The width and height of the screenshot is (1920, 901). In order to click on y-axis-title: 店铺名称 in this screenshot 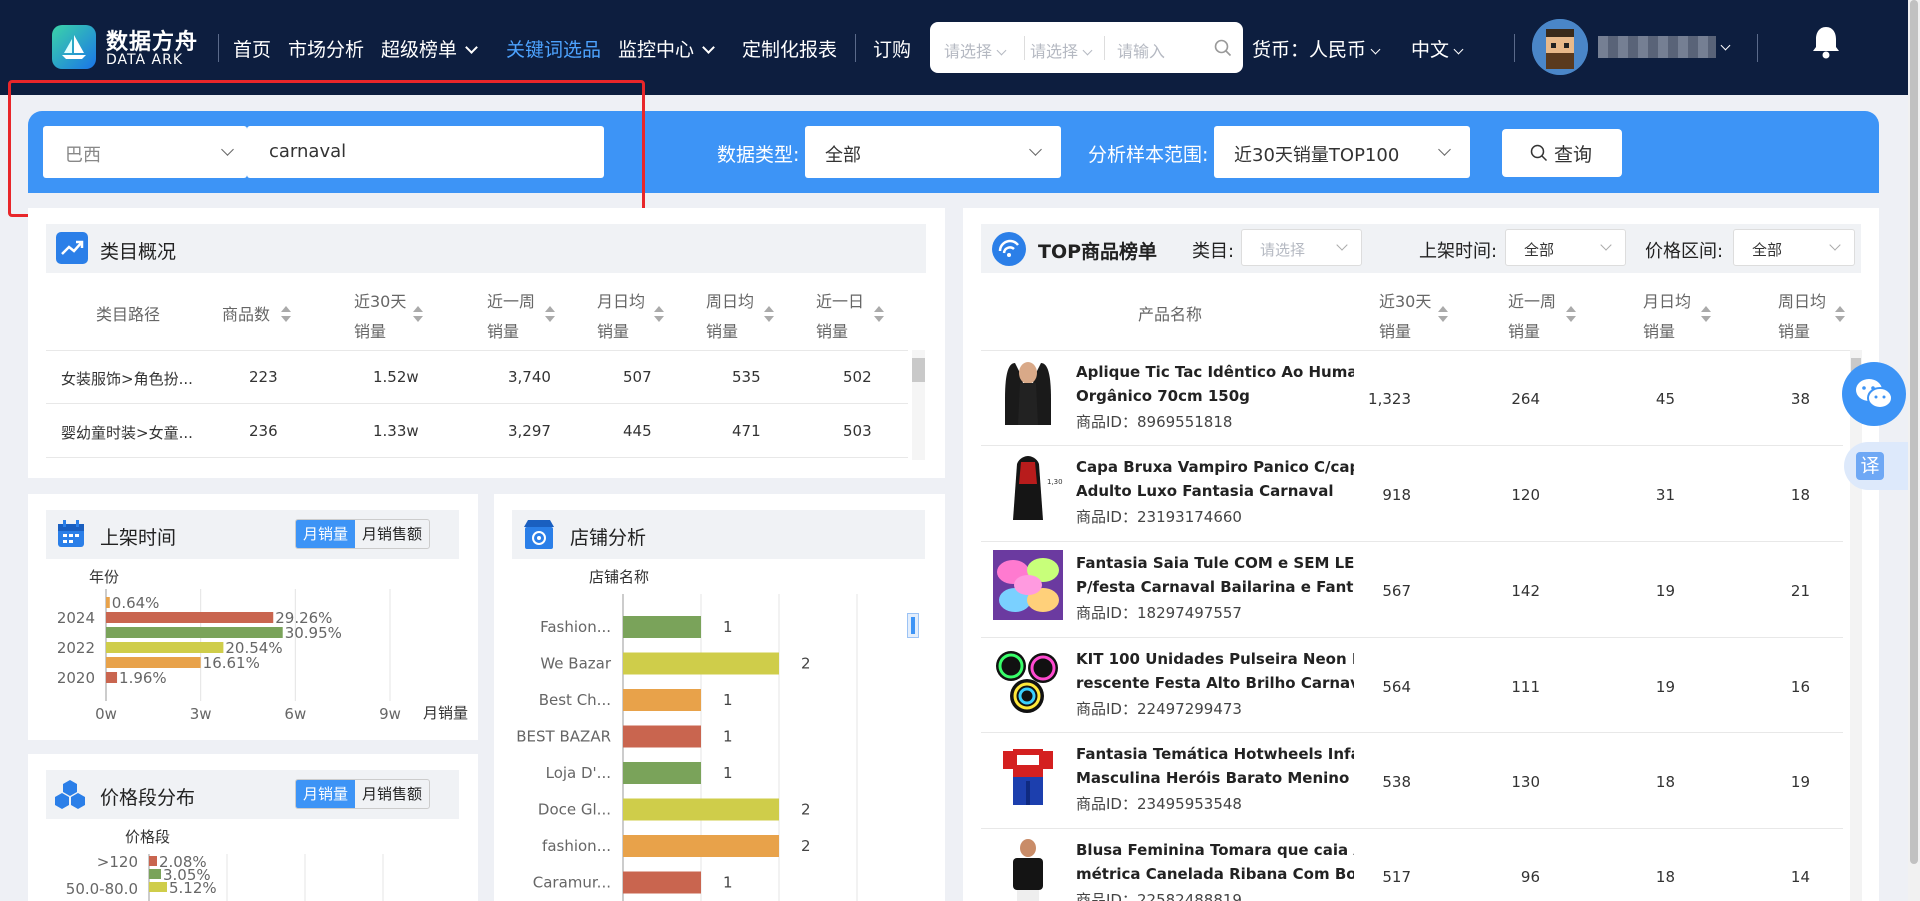, I will do `click(619, 577)`.